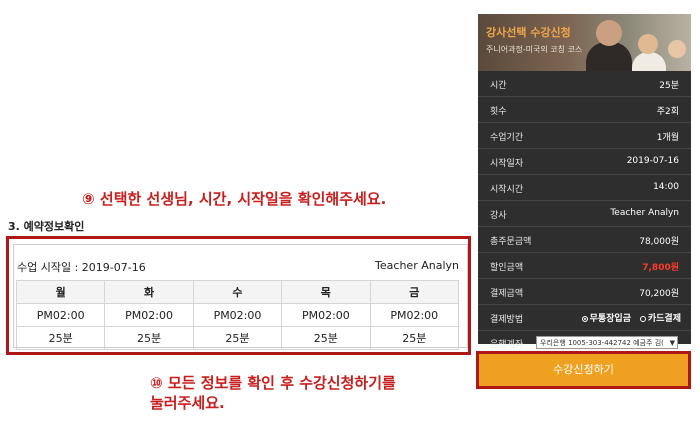 This screenshot has height=424, width=700. What do you see at coordinates (584, 162) in the screenshot?
I see `summary-row-start-date: 시작일자 2019-07-16` at bounding box center [584, 162].